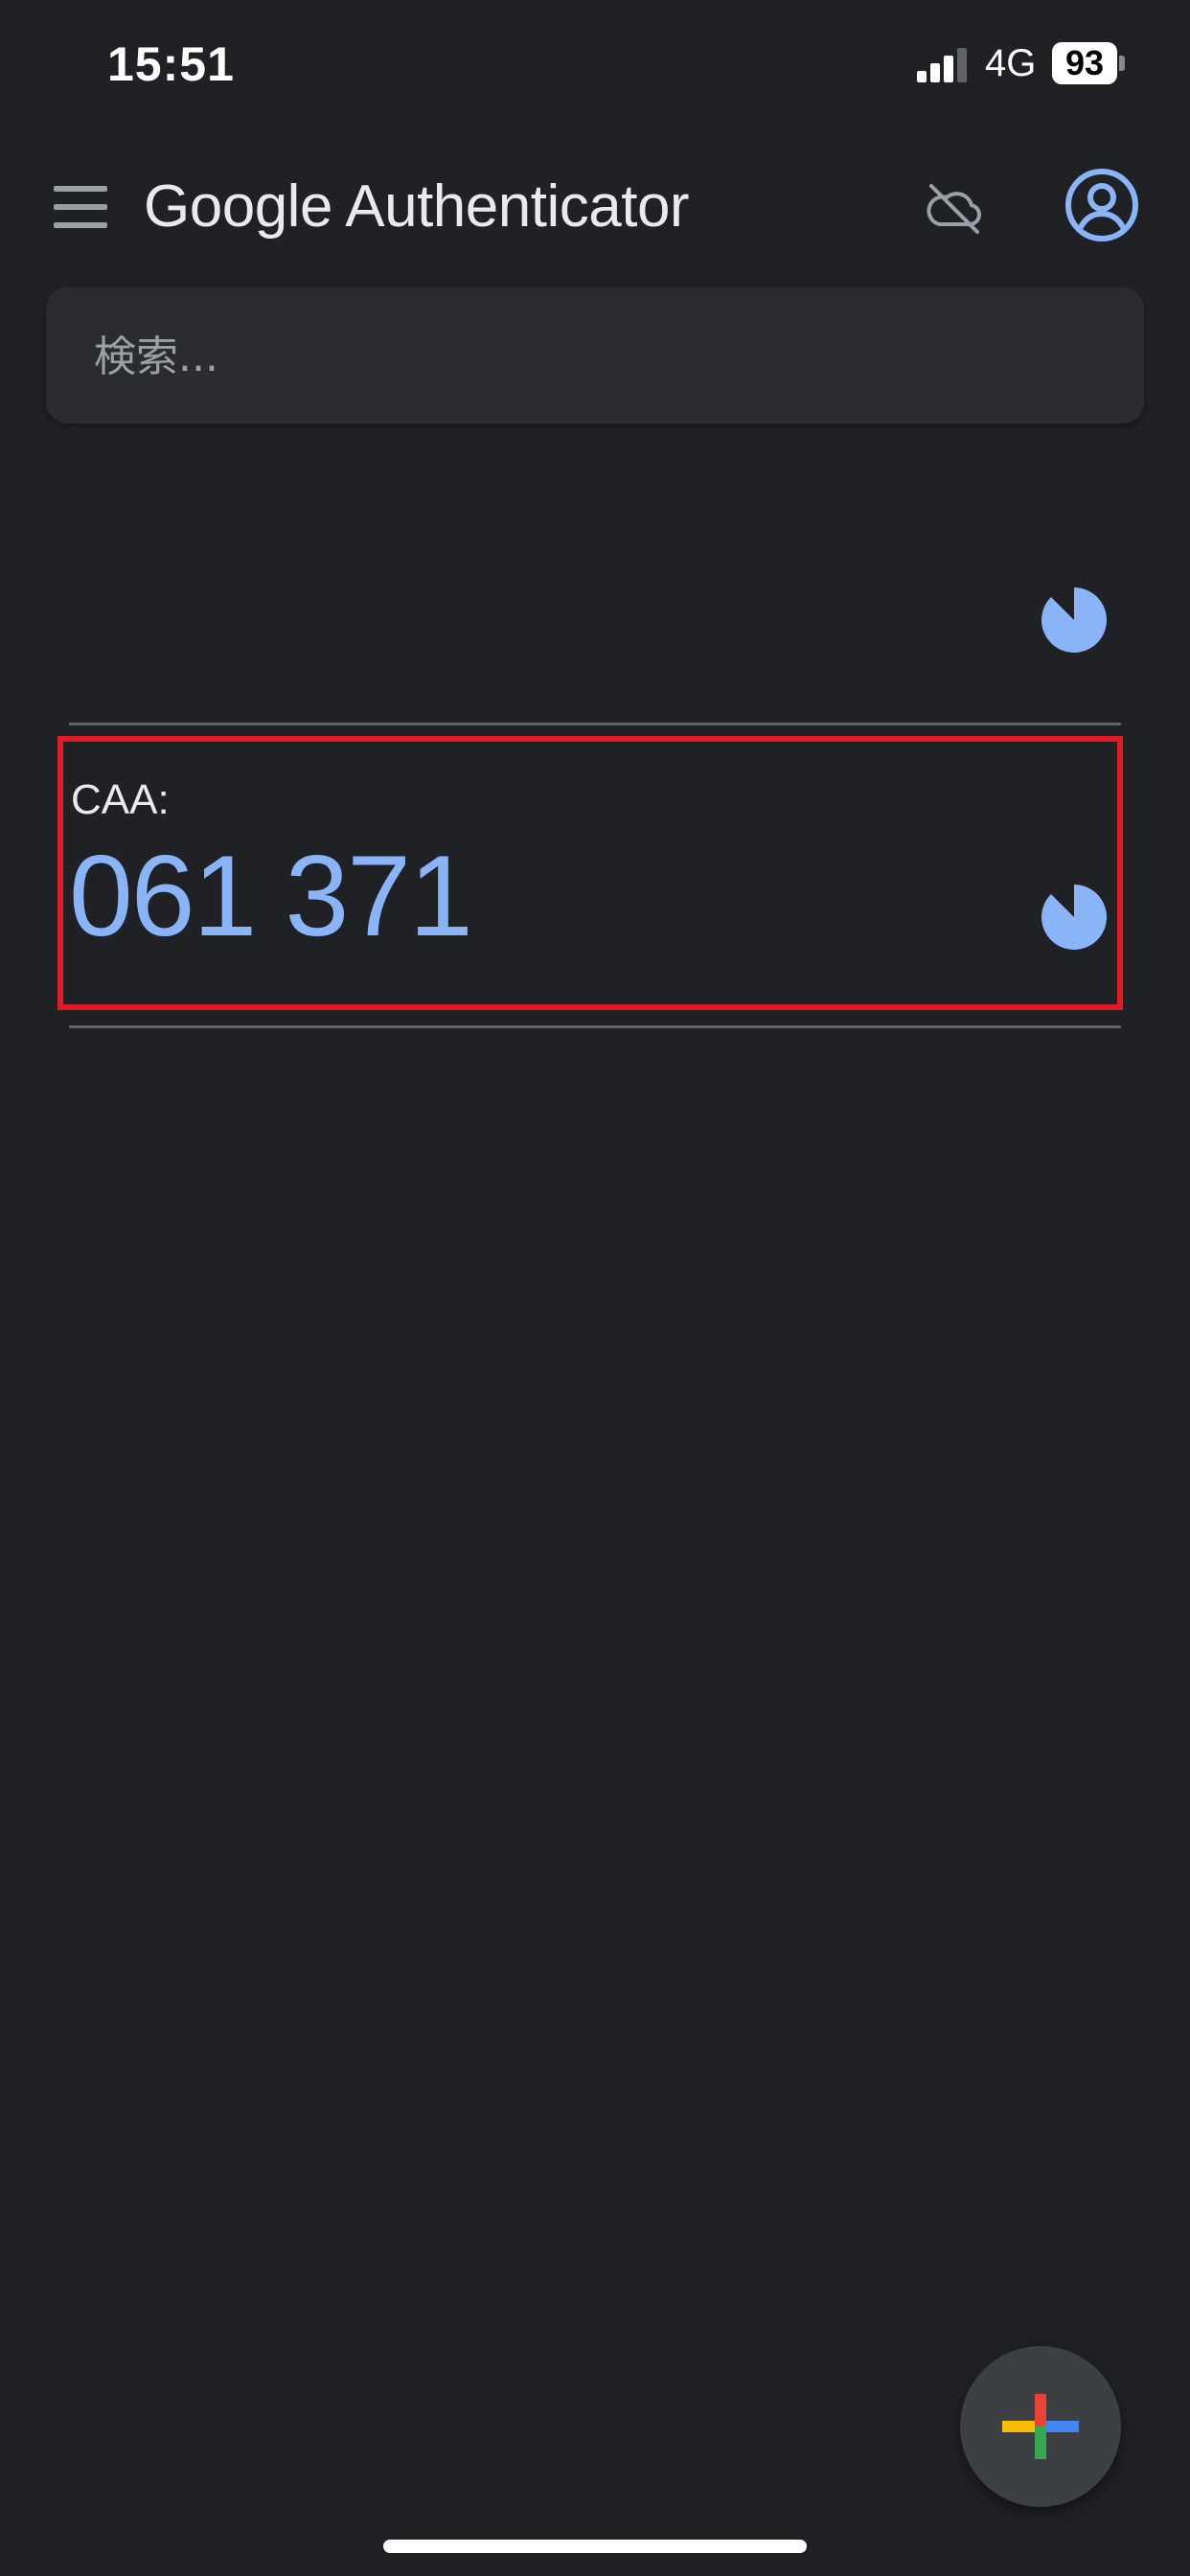 The image size is (1190, 2576). I want to click on cloud-off-icon, so click(955, 209).